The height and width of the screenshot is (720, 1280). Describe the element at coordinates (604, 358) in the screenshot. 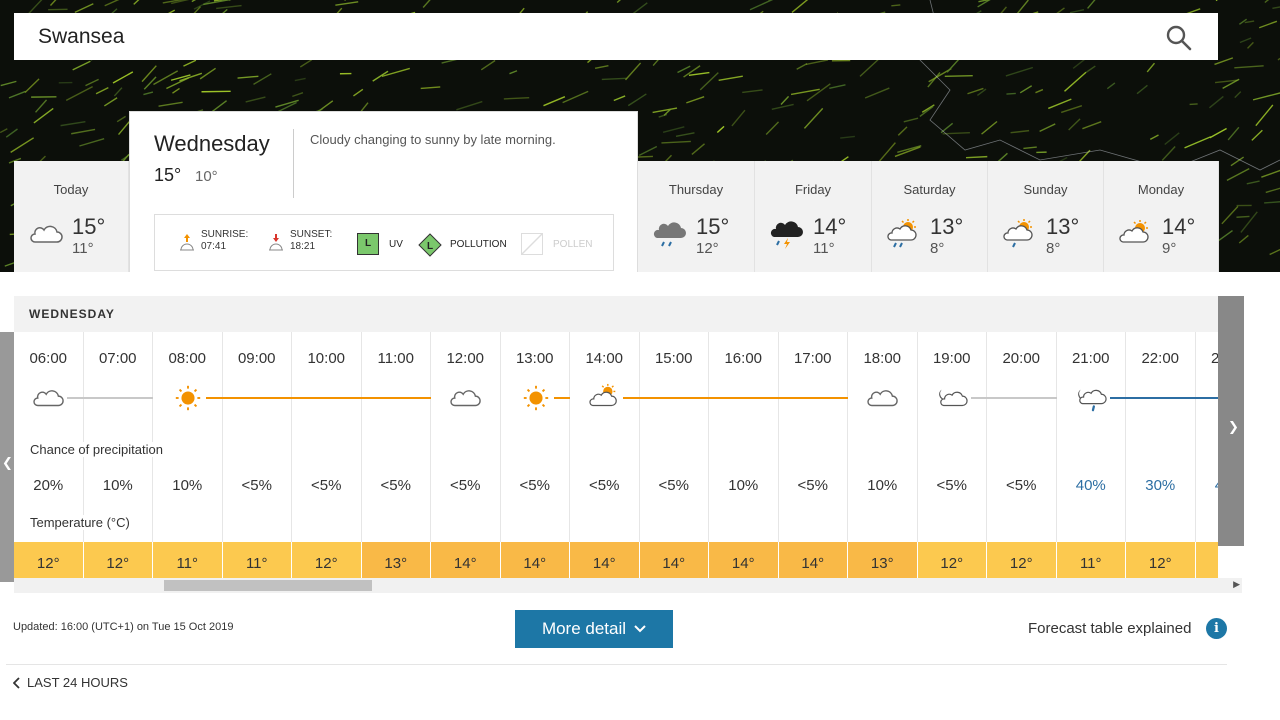

I see `hour-time: 14:00` at that location.